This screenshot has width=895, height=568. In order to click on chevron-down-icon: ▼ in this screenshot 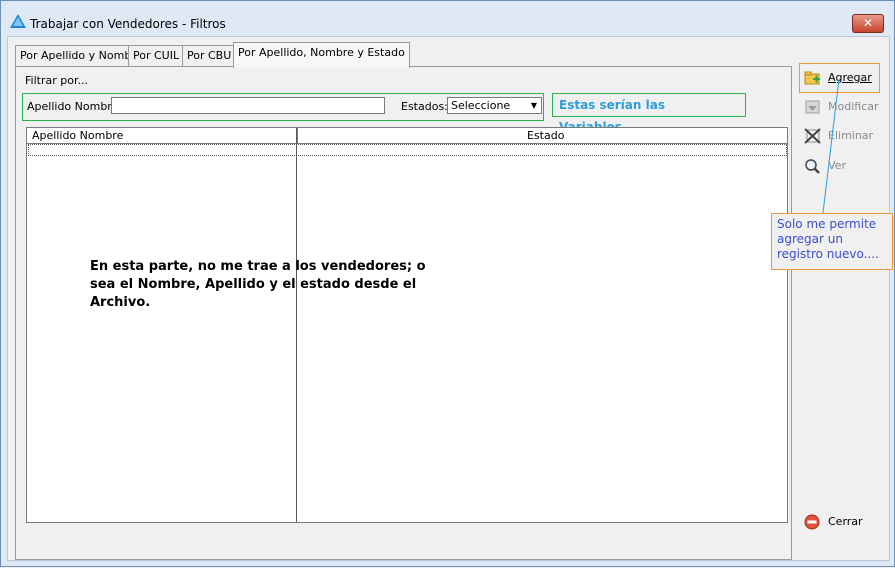, I will do `click(534, 105)`.